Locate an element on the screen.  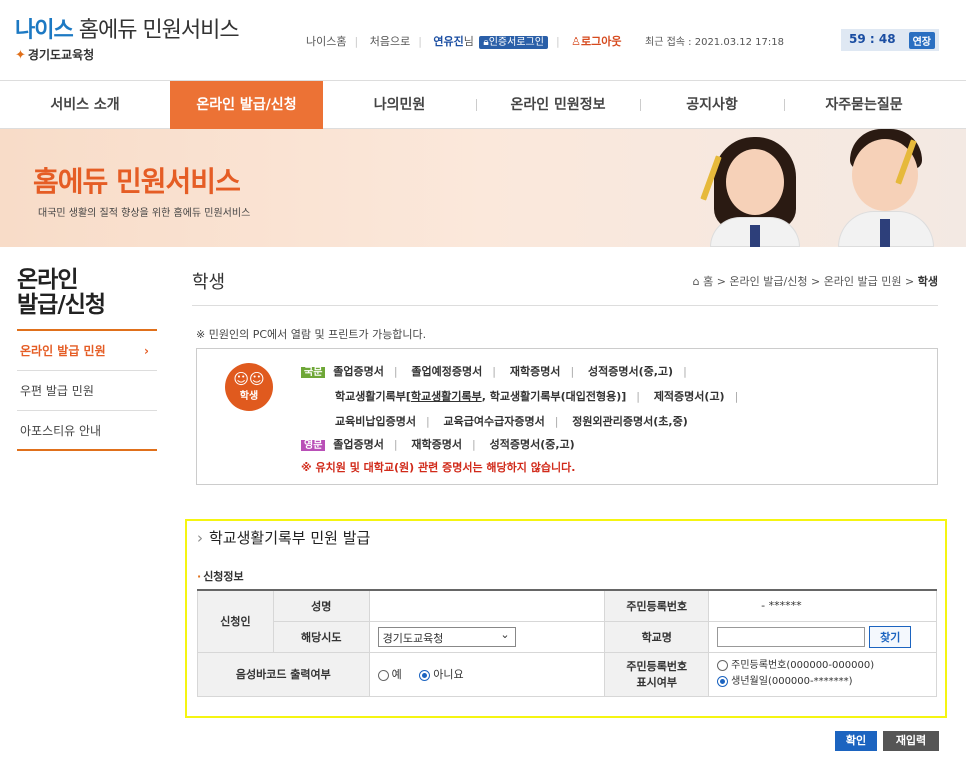
cert-education-benefit: 교육급여수급자증명서 is located at coordinates (494, 421).